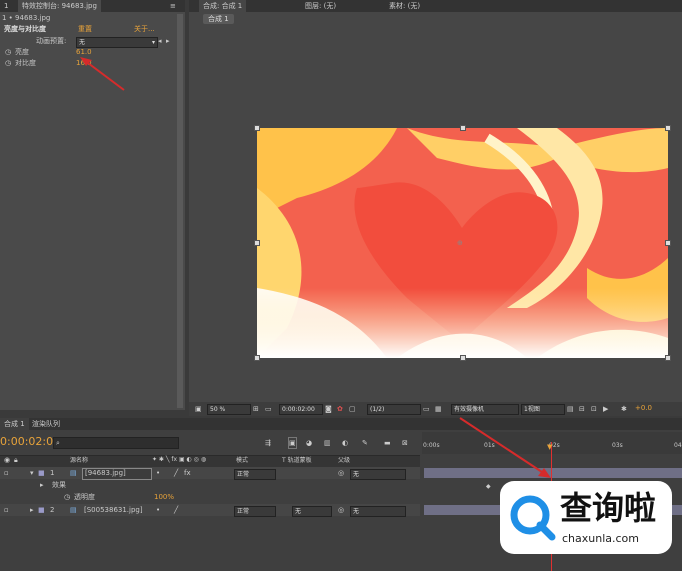 Image resolution: width=682 pixels, height=571 pixels. I want to click on col-parent: 父级, so click(344, 460).